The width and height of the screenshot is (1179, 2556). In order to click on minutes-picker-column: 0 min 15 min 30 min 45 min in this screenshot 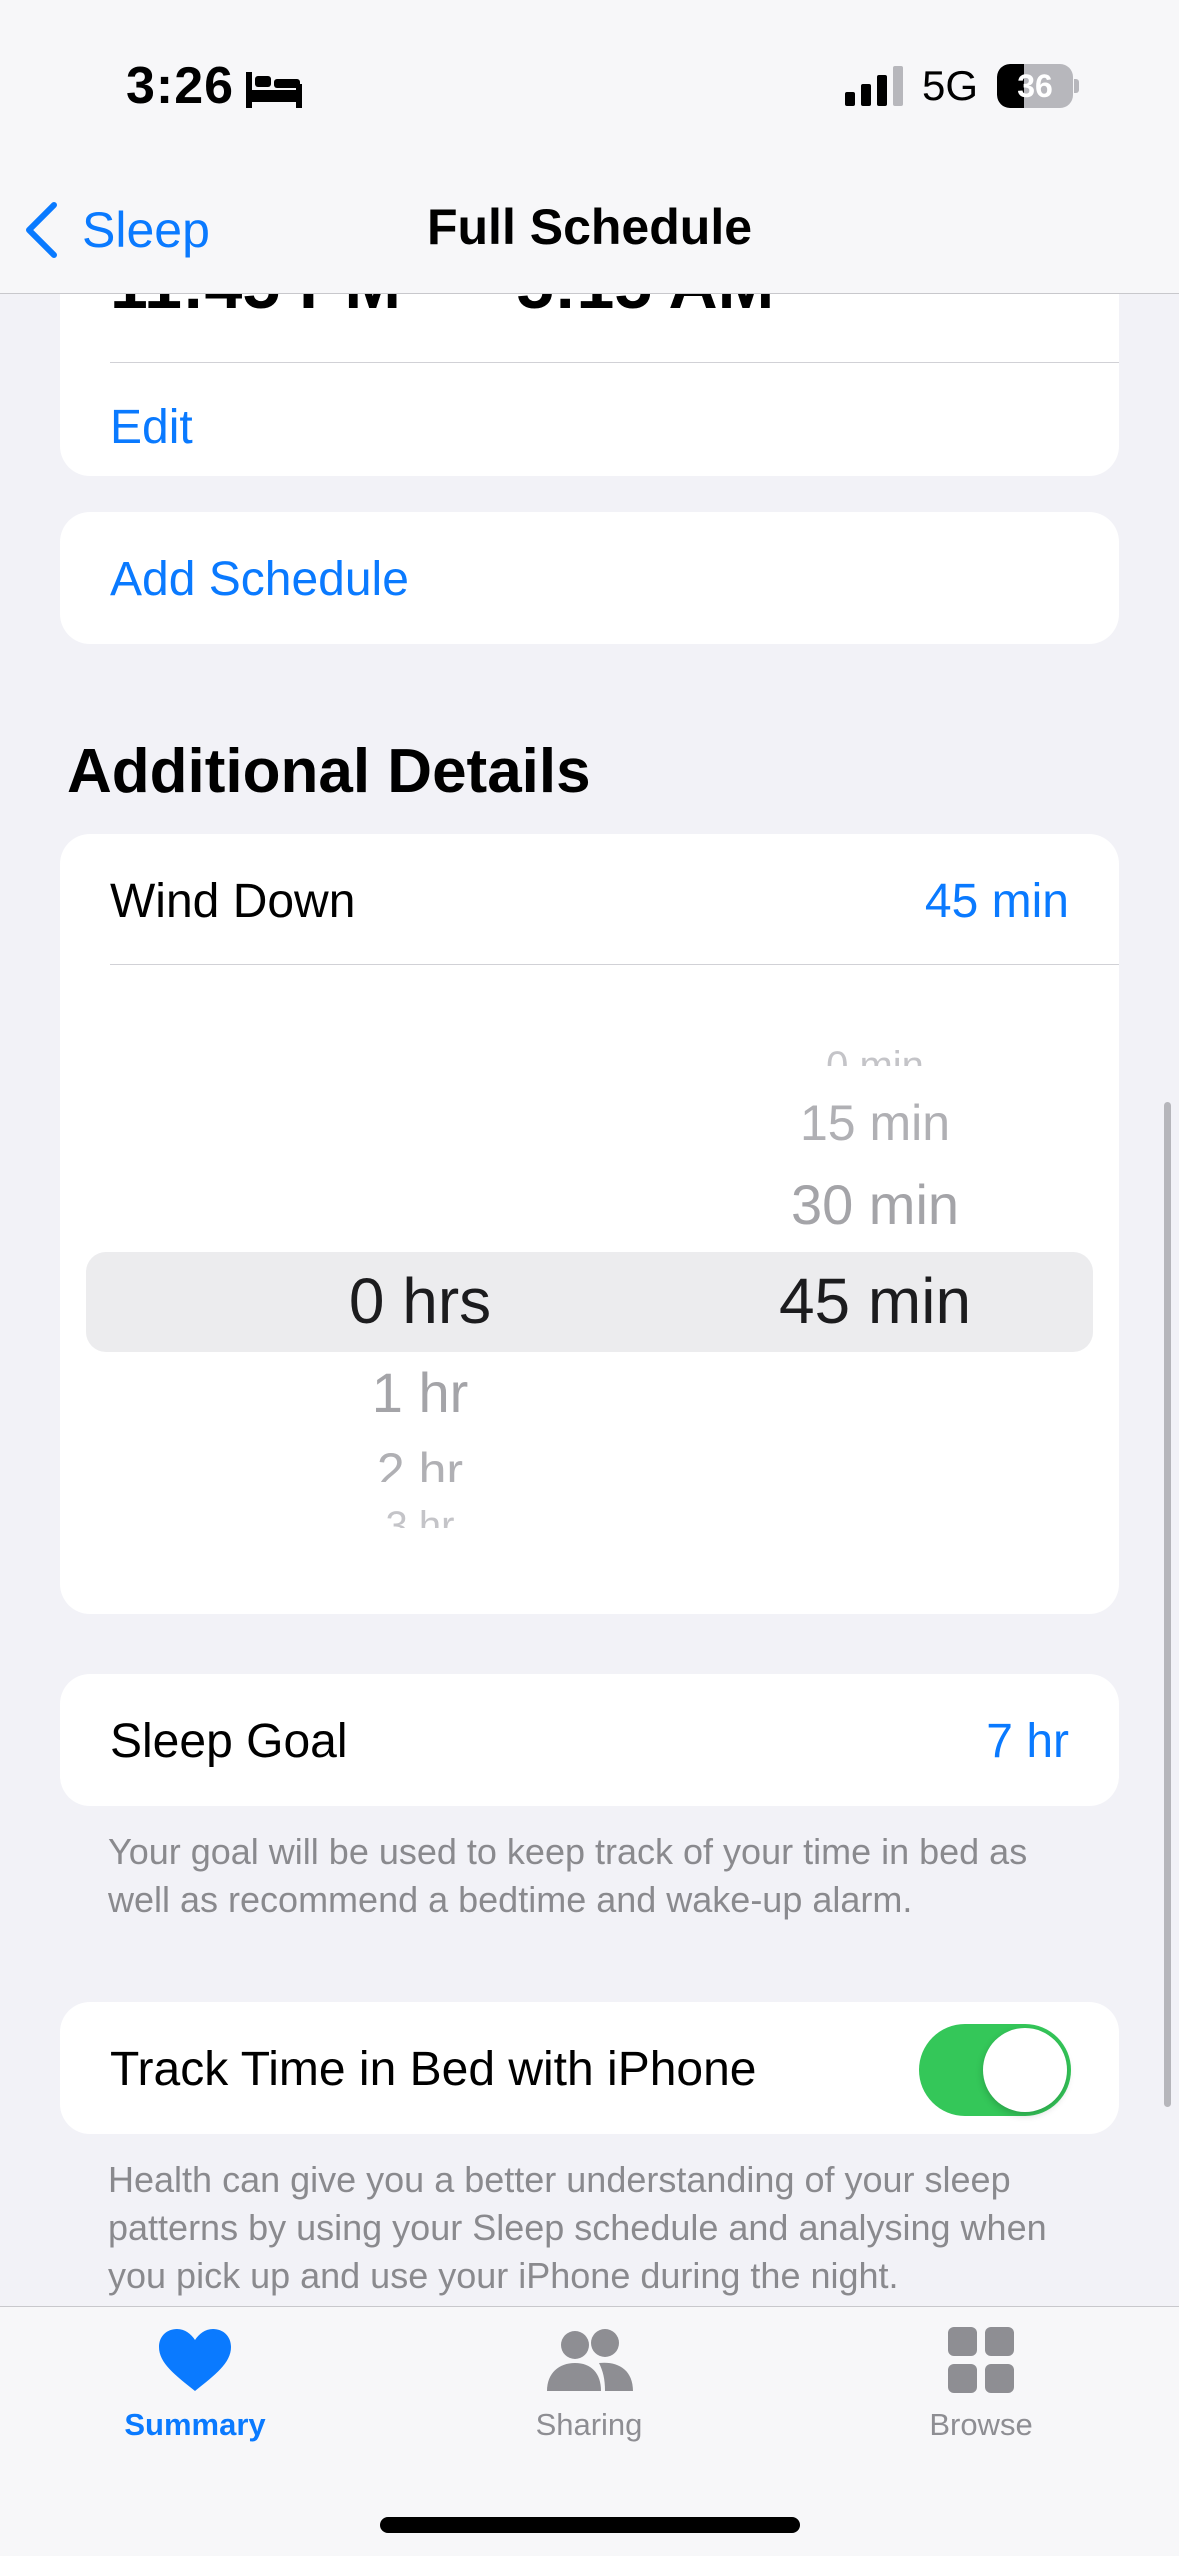, I will do `click(869, 1289)`.